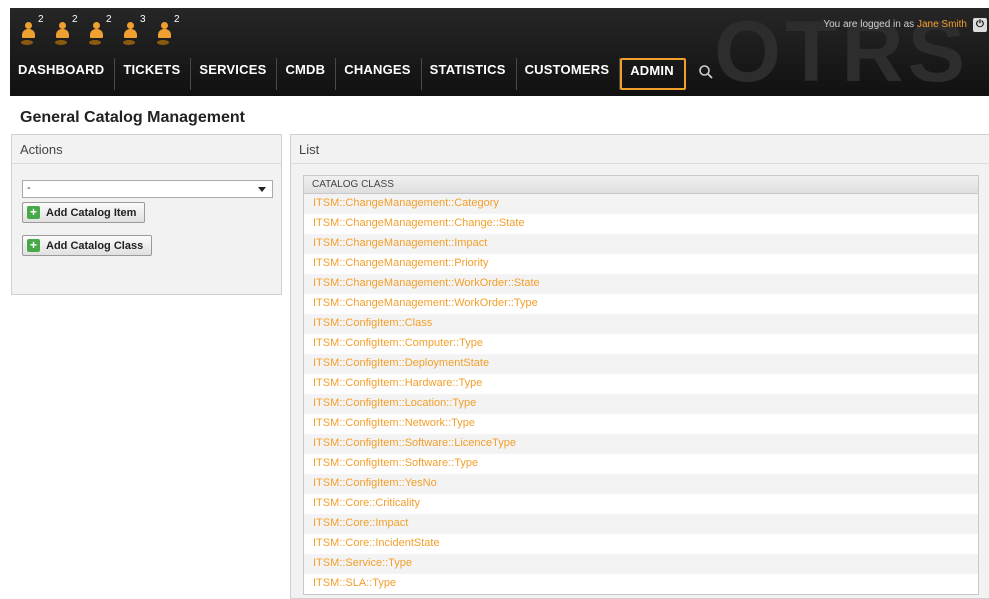  What do you see at coordinates (95, 245) in the screenshot?
I see `add-catalog-class-label: Add Catalog Class` at bounding box center [95, 245].